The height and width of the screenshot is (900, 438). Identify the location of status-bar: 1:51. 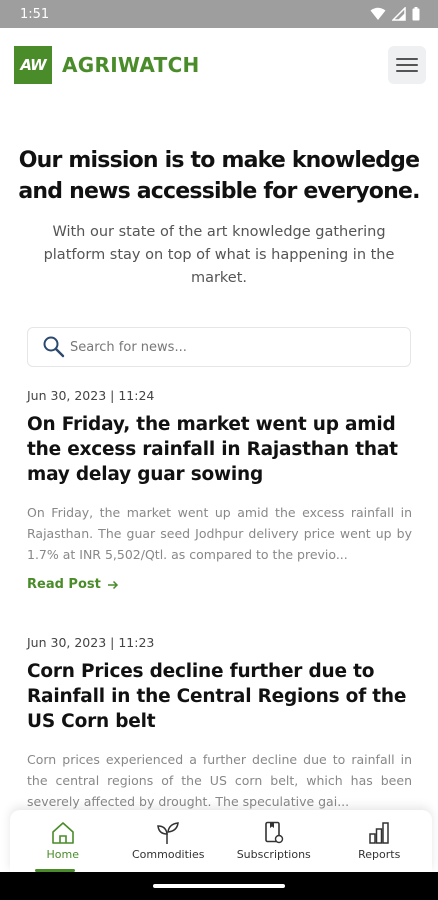
(219, 14).